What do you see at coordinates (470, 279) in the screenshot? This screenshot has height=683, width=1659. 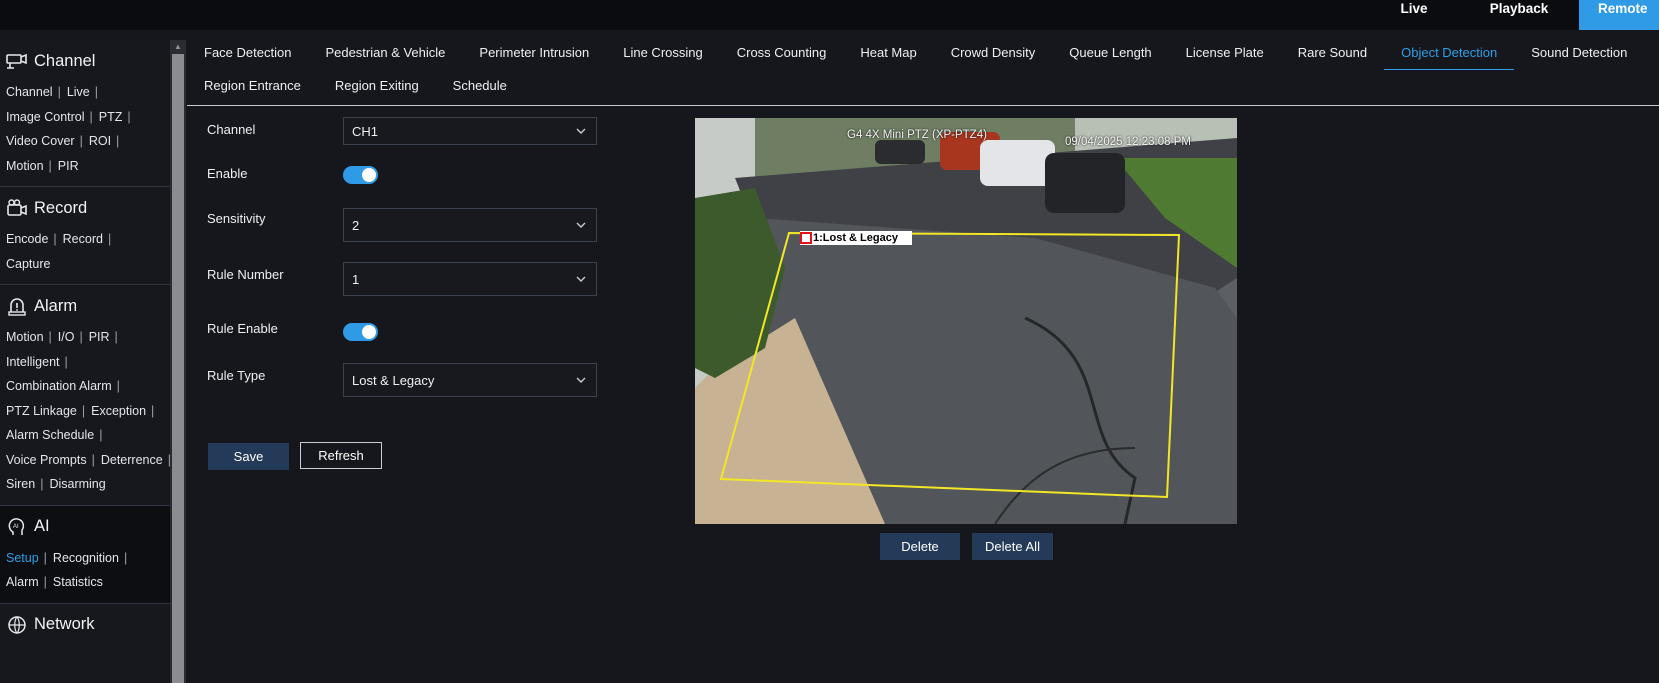 I see `rule-number-select: 1` at bounding box center [470, 279].